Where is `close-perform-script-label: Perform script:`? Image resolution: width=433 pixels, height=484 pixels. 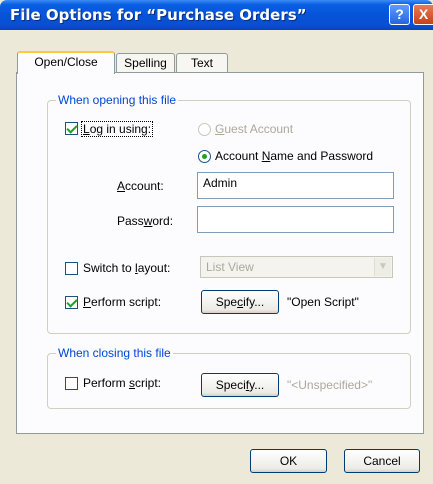
close-perform-script-label: Perform script: is located at coordinates (122, 383).